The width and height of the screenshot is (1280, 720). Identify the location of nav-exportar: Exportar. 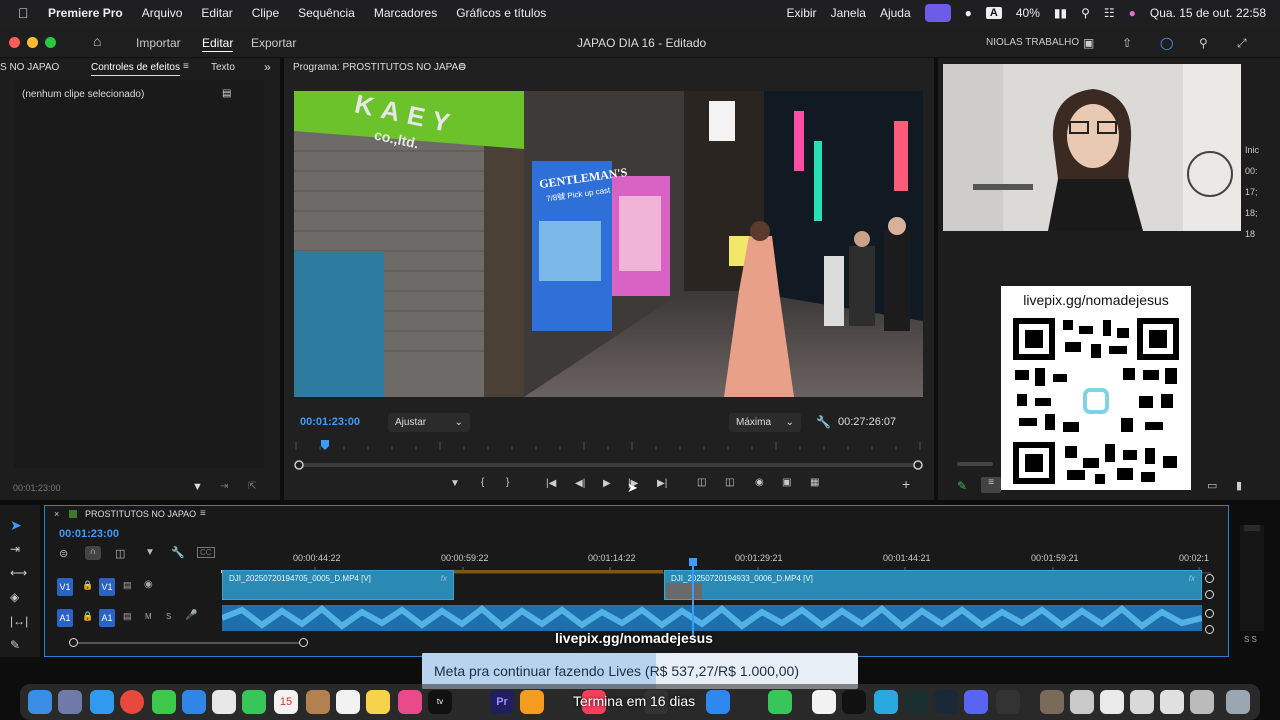
(273, 43).